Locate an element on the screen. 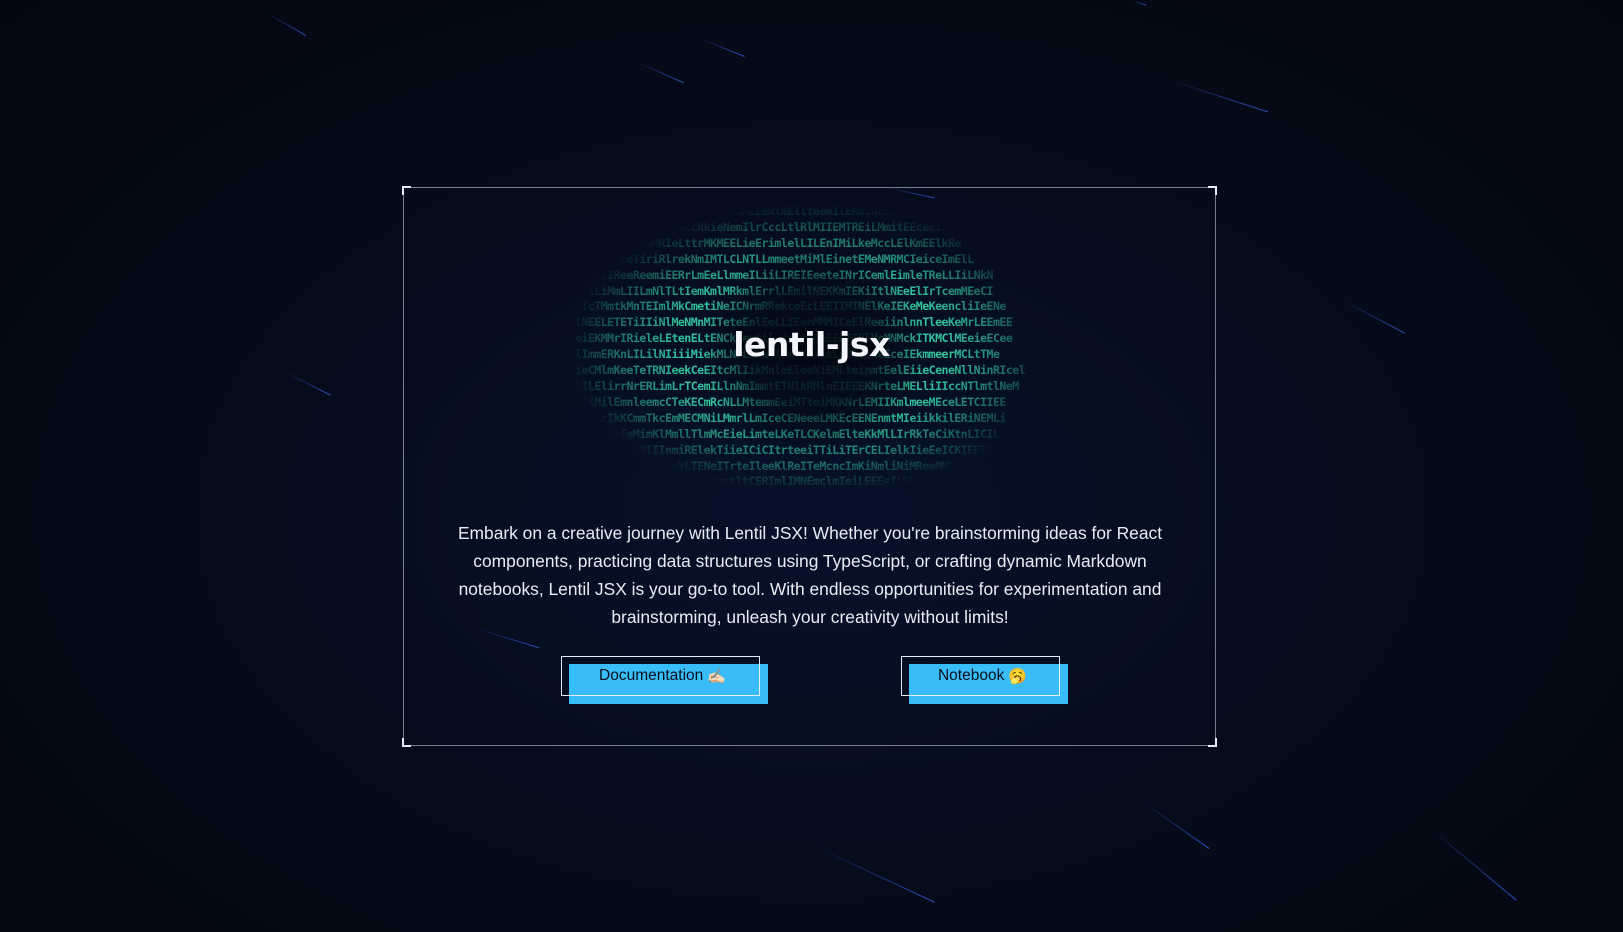 The image size is (1623, 932). notebook-button: Notebook 🥱 is located at coordinates (984, 680).